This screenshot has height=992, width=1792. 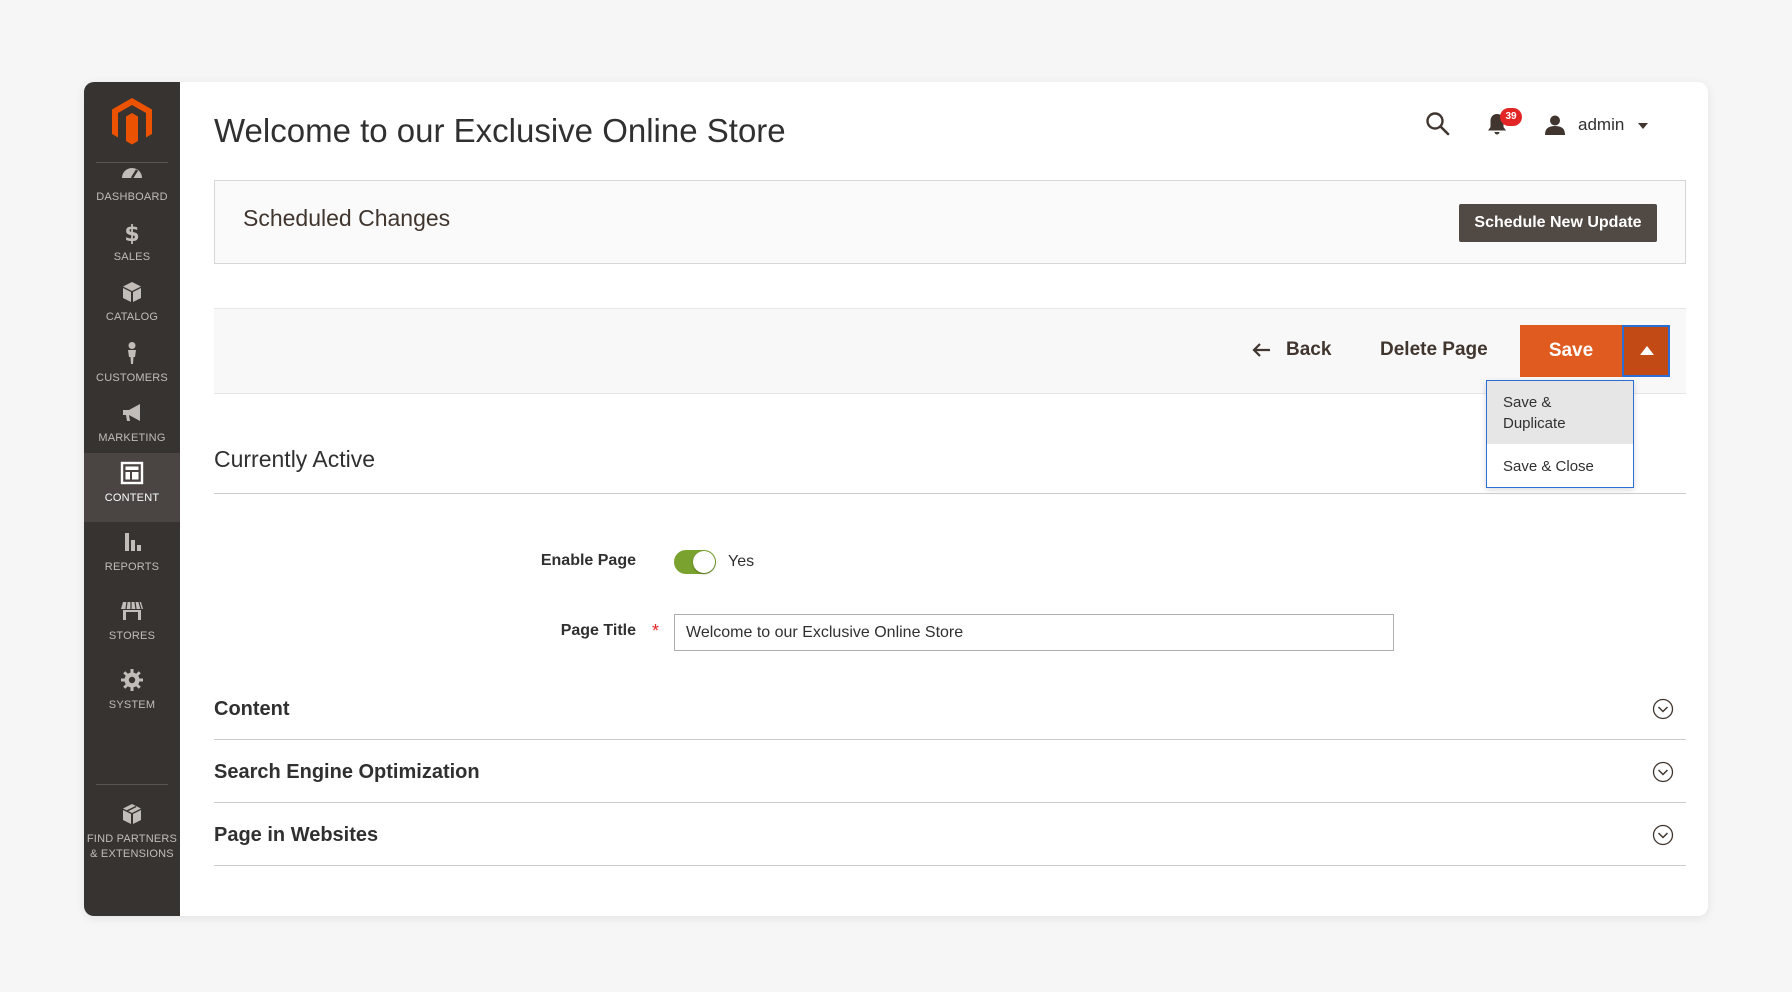 I want to click on sidebar-item-customers: CUSTOMERS, so click(x=132, y=367).